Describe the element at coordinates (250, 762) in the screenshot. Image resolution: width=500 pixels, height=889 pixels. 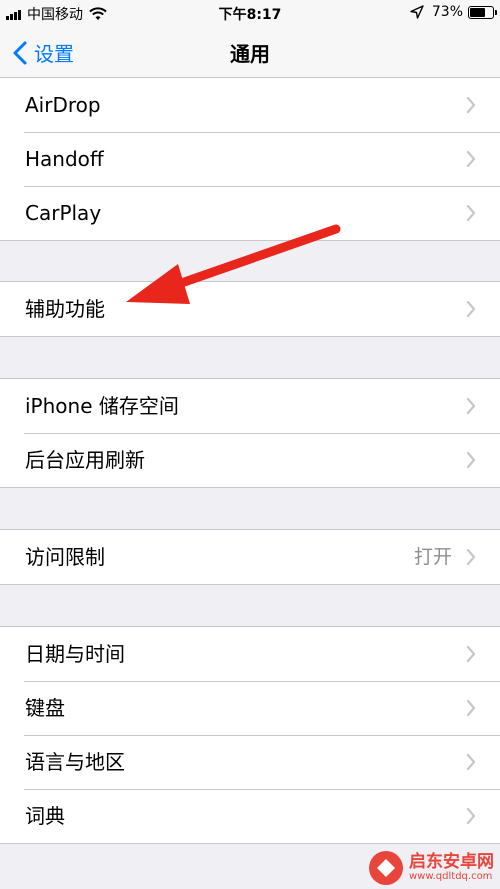
I see `row-language-region: 语言与地区` at that location.